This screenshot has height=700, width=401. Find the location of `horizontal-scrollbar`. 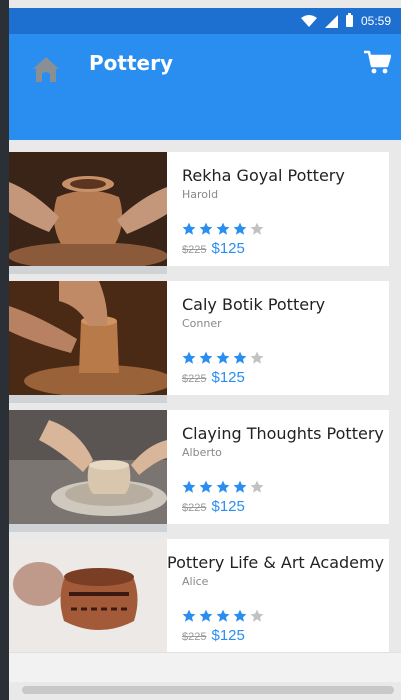

horizontal-scrollbar is located at coordinates (208, 690).